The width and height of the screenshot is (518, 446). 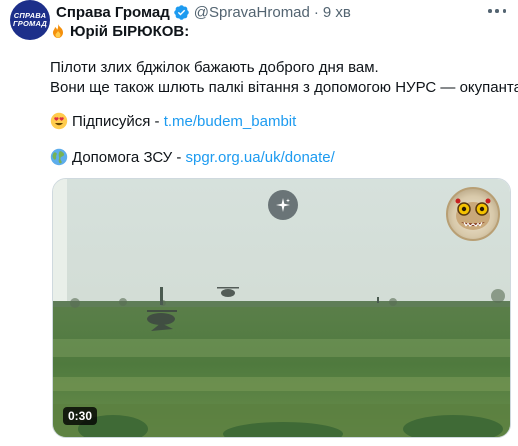 What do you see at coordinates (260, 157) in the screenshot?
I see `donate-link: spgr.org.ua/uk/donate/` at bounding box center [260, 157].